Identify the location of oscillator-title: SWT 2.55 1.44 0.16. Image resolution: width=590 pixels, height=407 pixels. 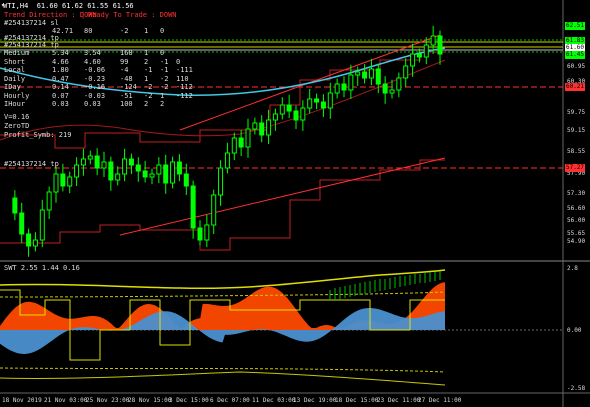
(42, 268).